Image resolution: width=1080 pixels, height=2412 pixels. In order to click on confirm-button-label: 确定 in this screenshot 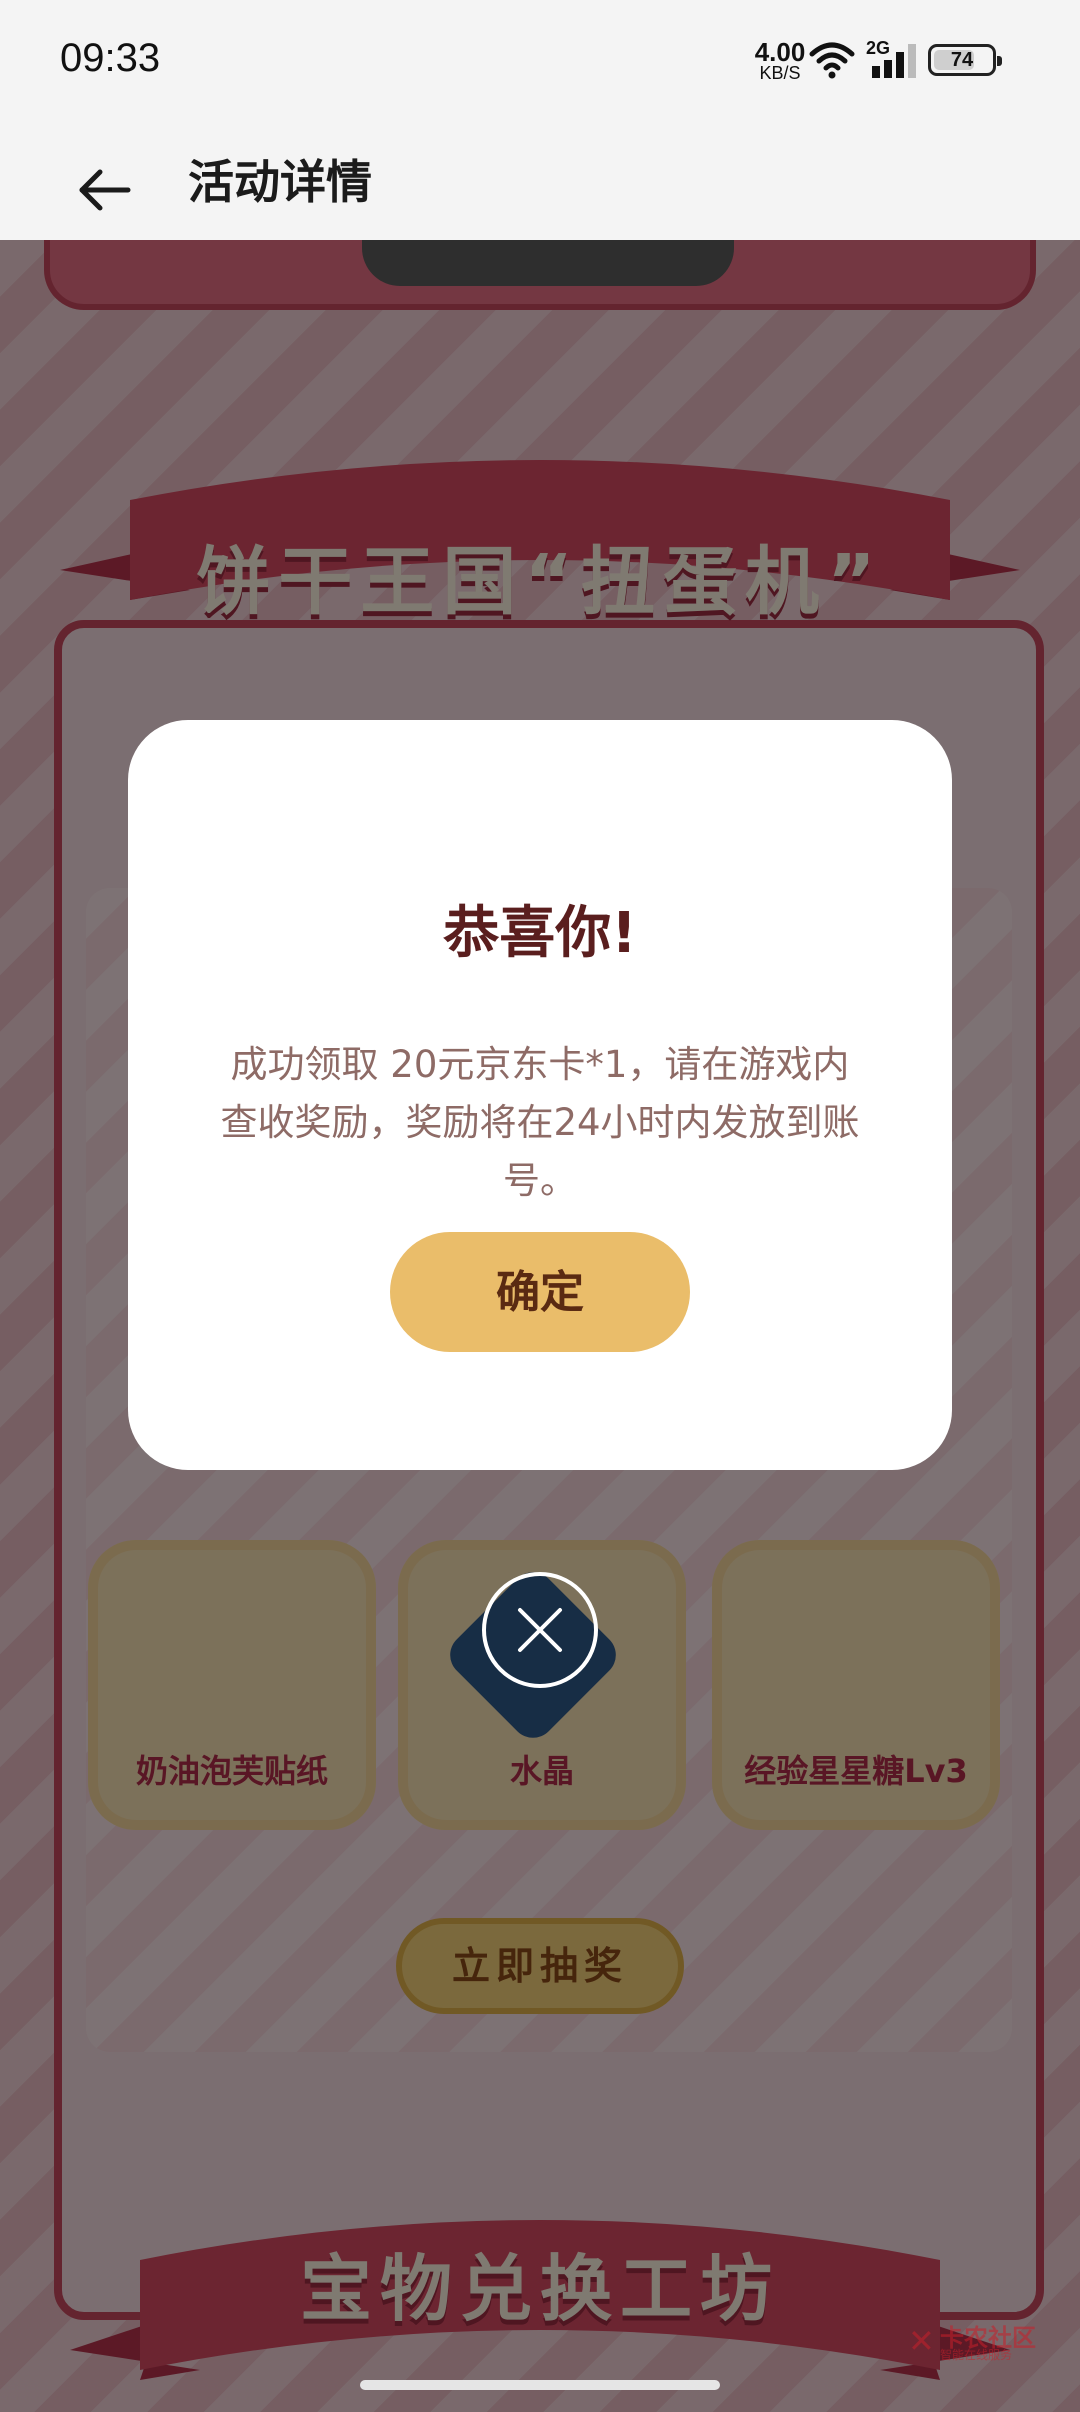, I will do `click(540, 1292)`.